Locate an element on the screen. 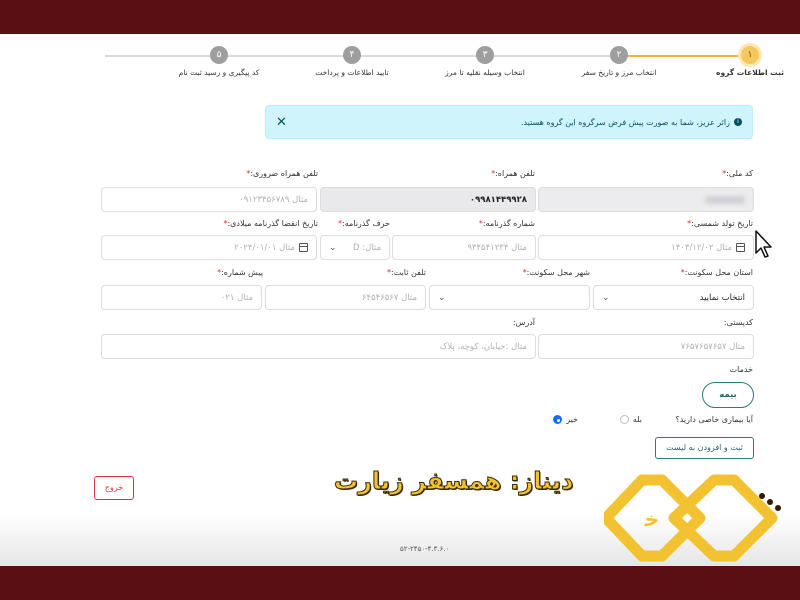 The height and width of the screenshot is (600, 800). redacted-value is located at coordinates (725, 199).